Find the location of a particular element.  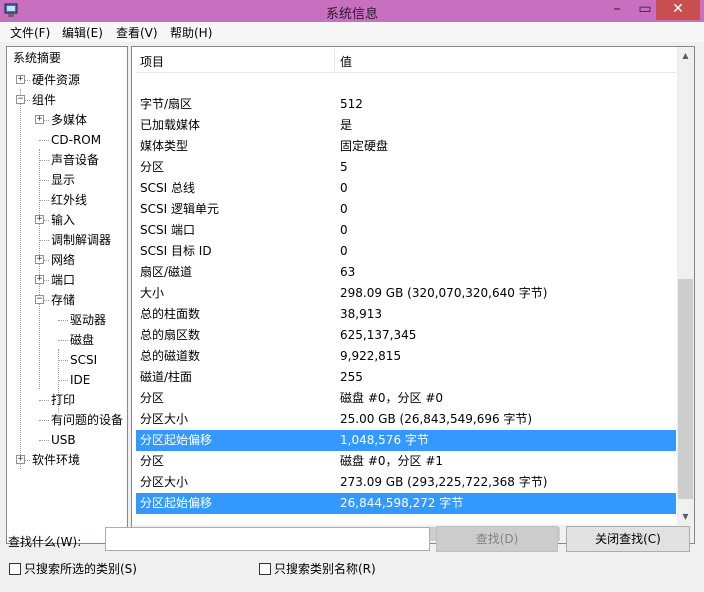

scroll-down-icon: ▼ is located at coordinates (685, 516).